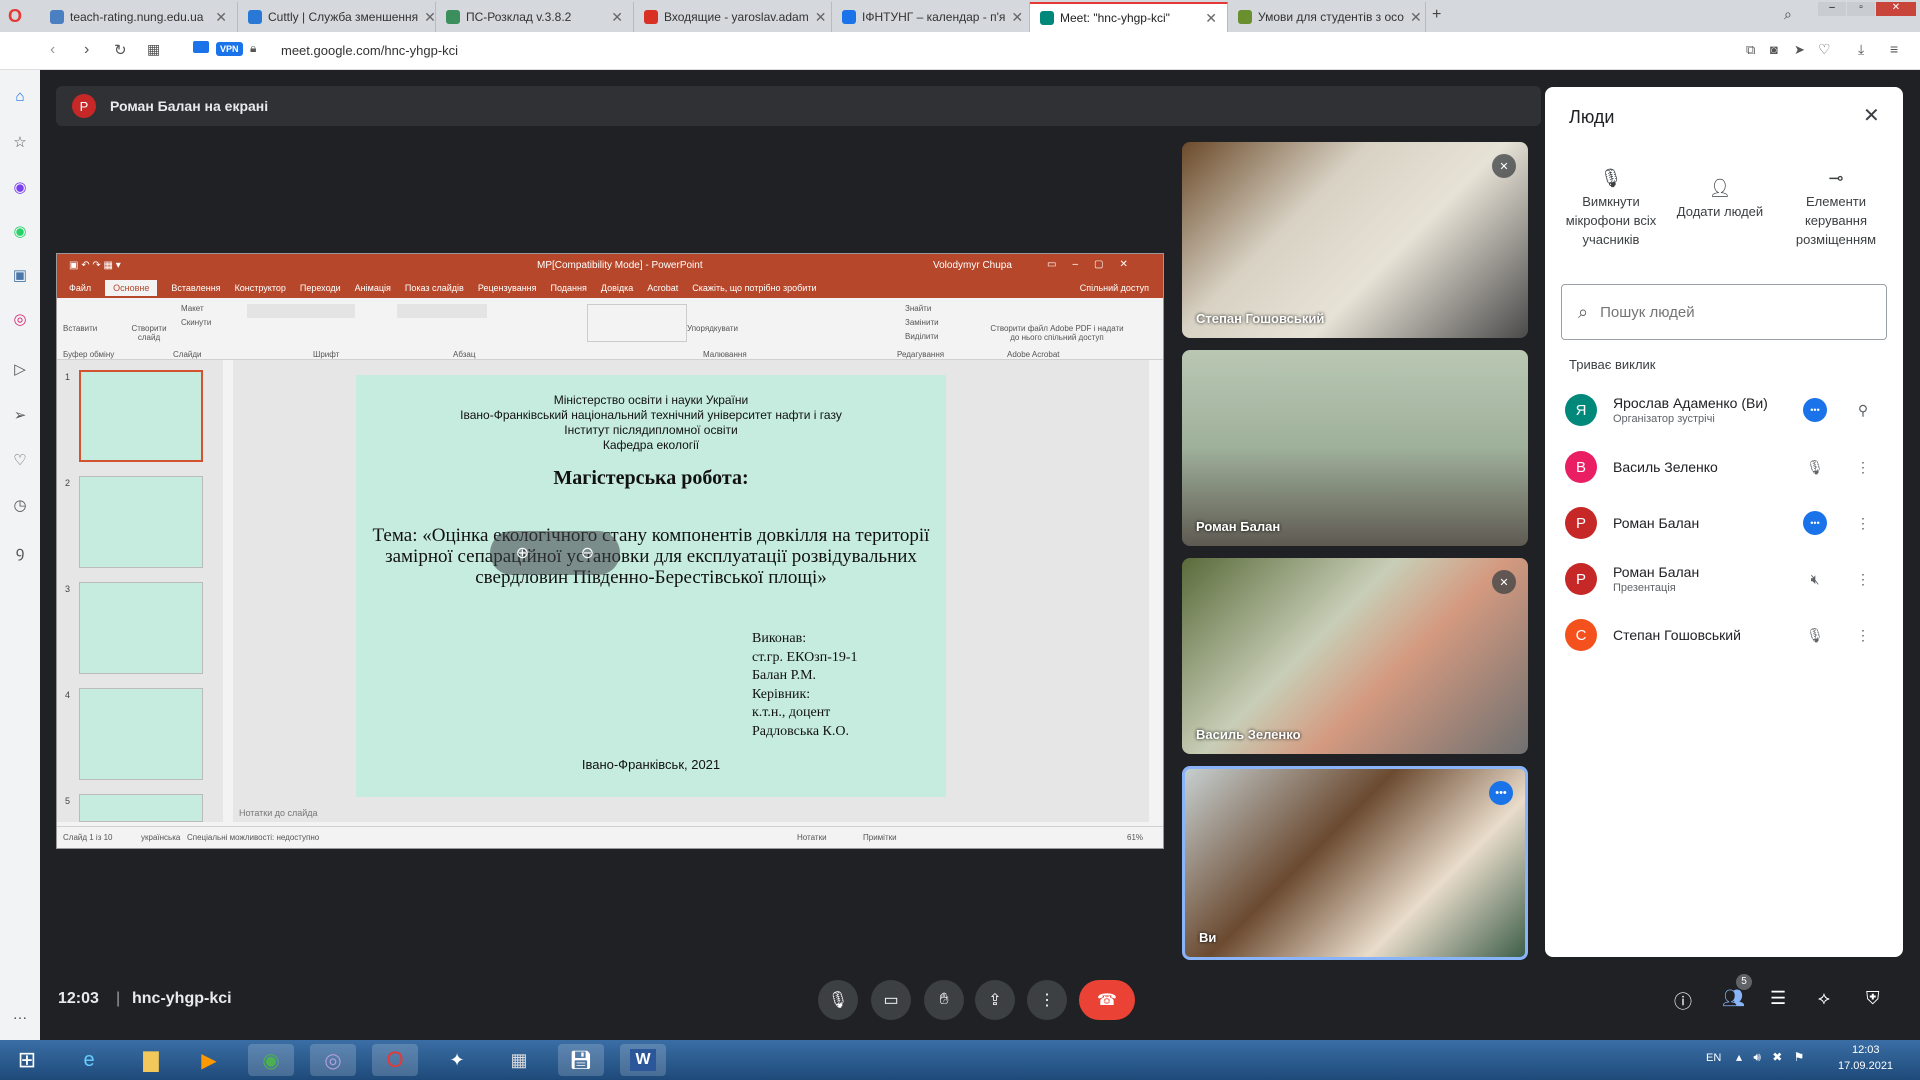  What do you see at coordinates (918, 308) in the screenshot?
I see `find-button: Знайти` at bounding box center [918, 308].